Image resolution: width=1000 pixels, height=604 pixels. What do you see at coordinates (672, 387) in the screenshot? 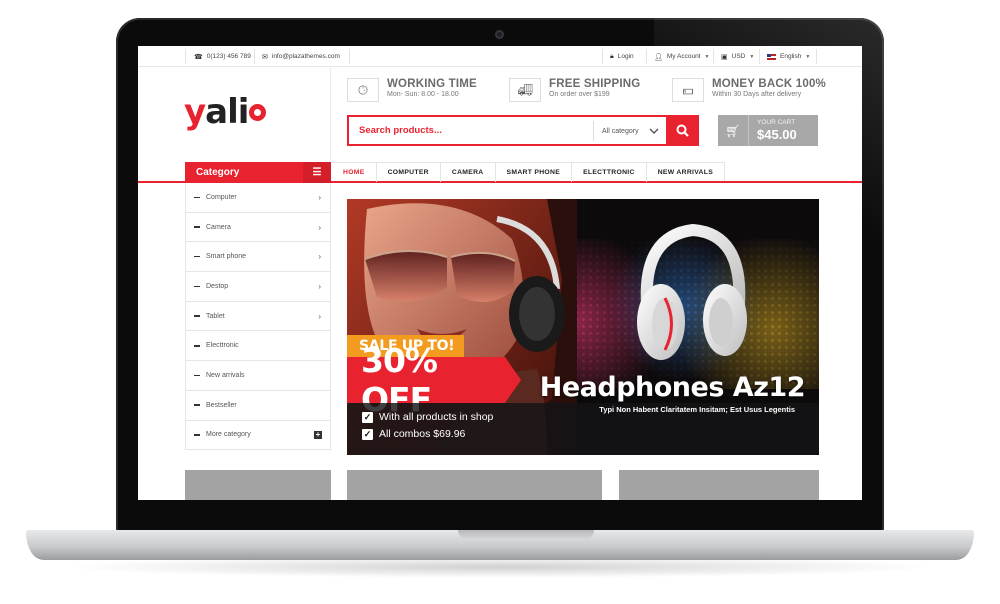
I see `banner-title: Headphones Az12` at bounding box center [672, 387].